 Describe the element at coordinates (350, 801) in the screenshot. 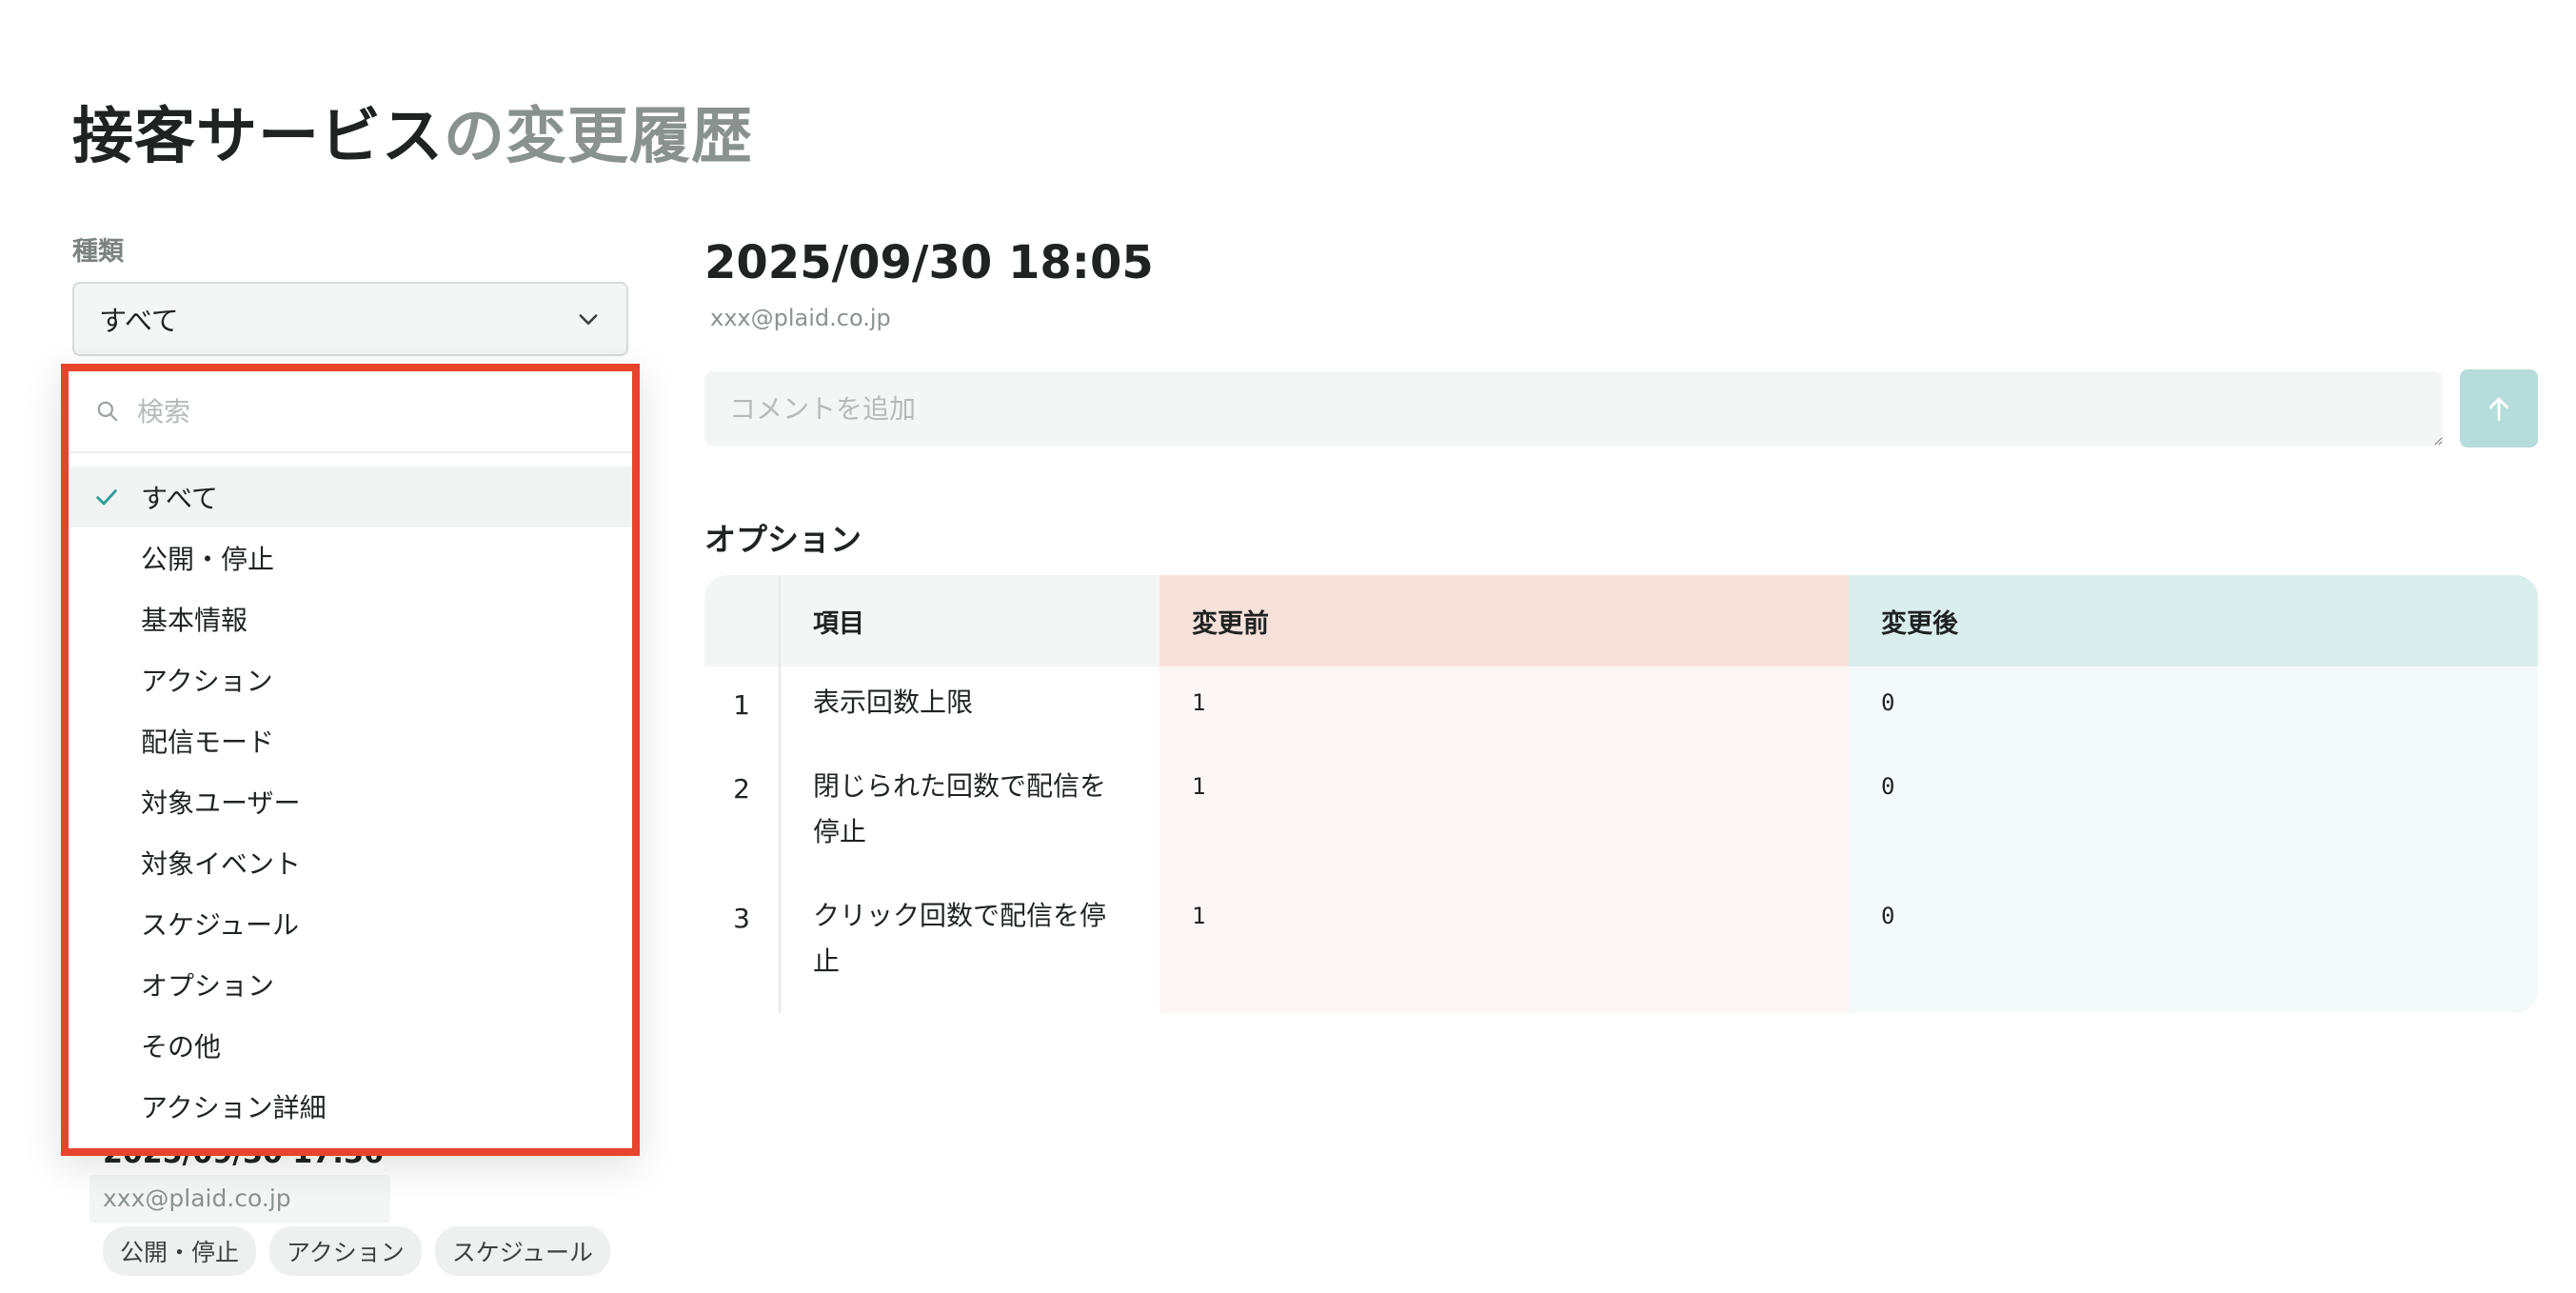

I see `dropdown-option-target-users: 対象ユーザー` at that location.